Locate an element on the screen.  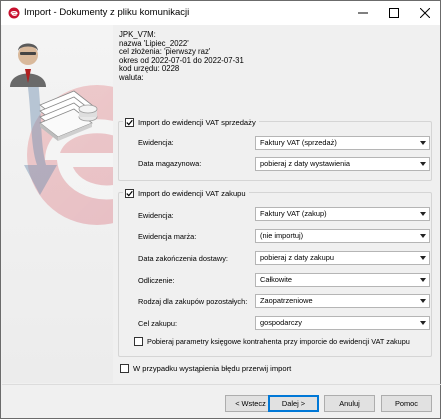
purchase-ewidencja-marza-select: (nie importuj) is located at coordinates (342, 236).